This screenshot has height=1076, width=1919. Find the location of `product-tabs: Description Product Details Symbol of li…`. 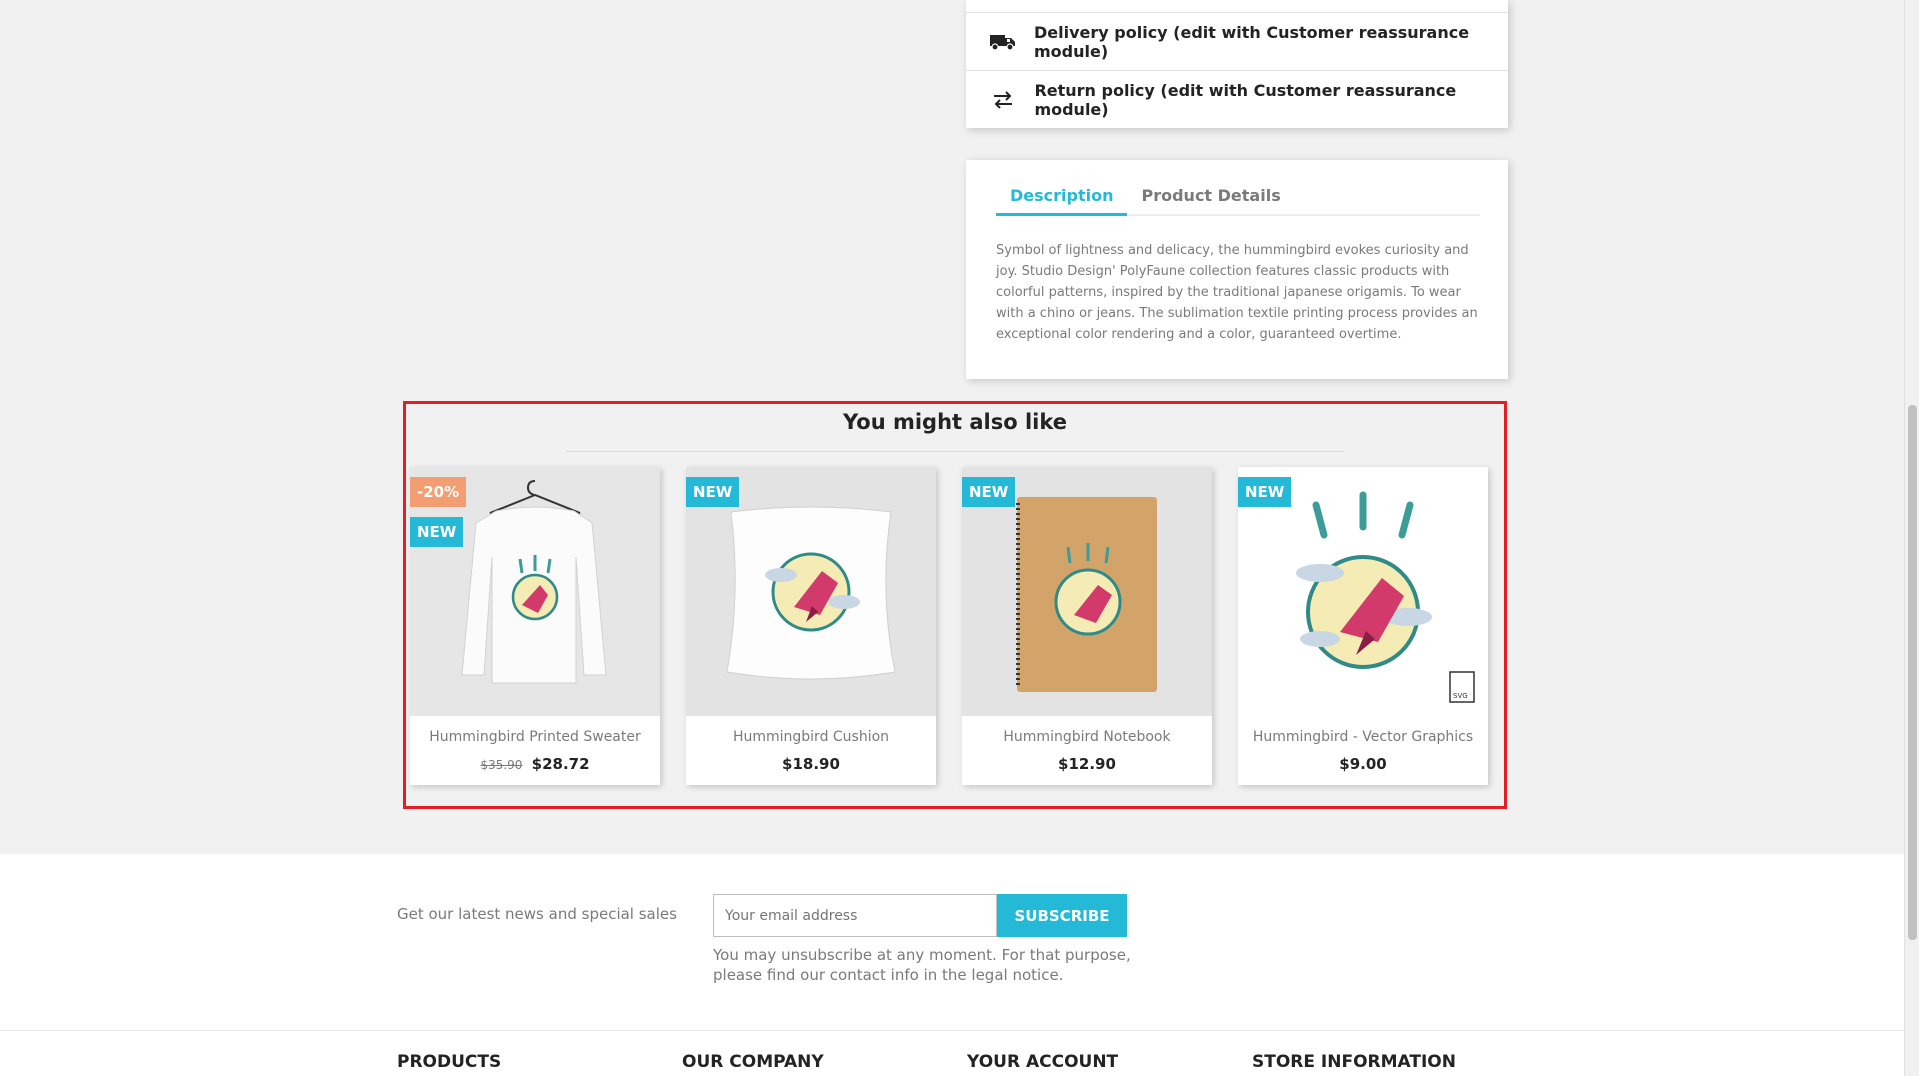

product-tabs: Description Product Details Symbol of li… is located at coordinates (1237, 269).